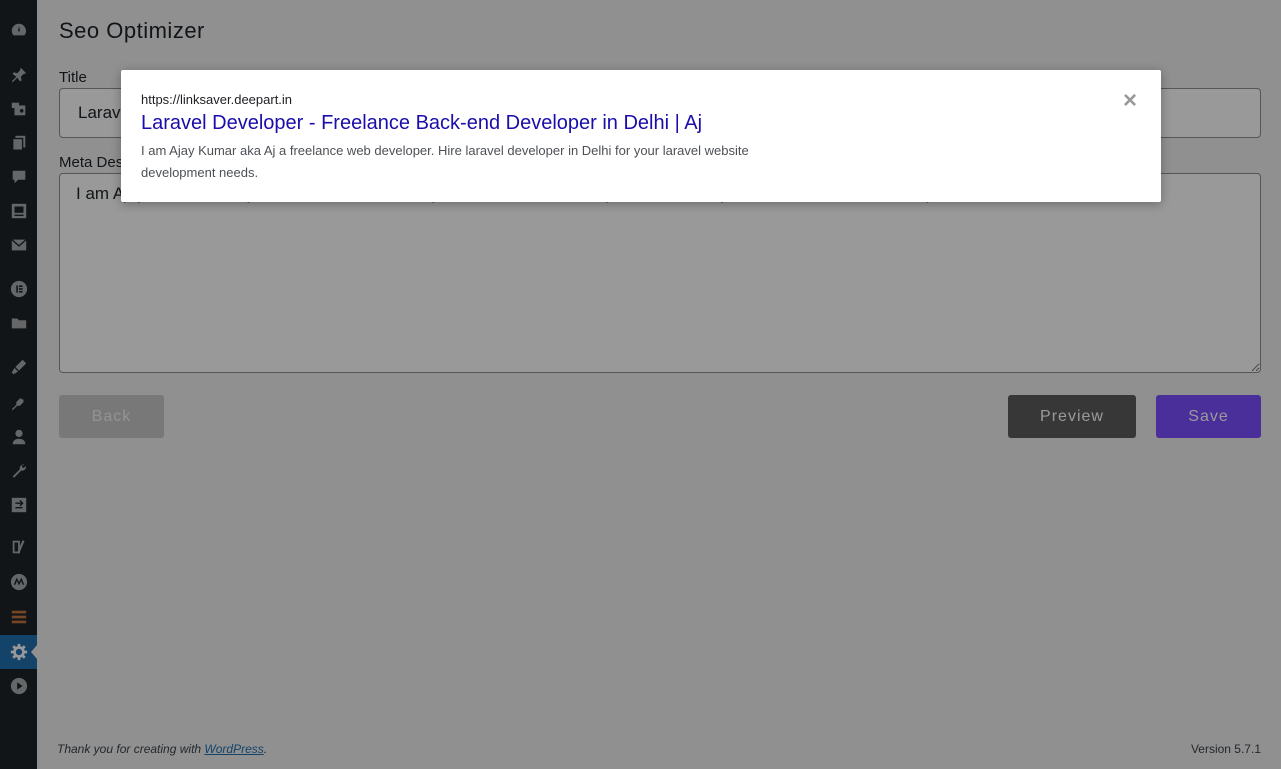  What do you see at coordinates (1130, 100) in the screenshot?
I see `close-icon: ×` at bounding box center [1130, 100].